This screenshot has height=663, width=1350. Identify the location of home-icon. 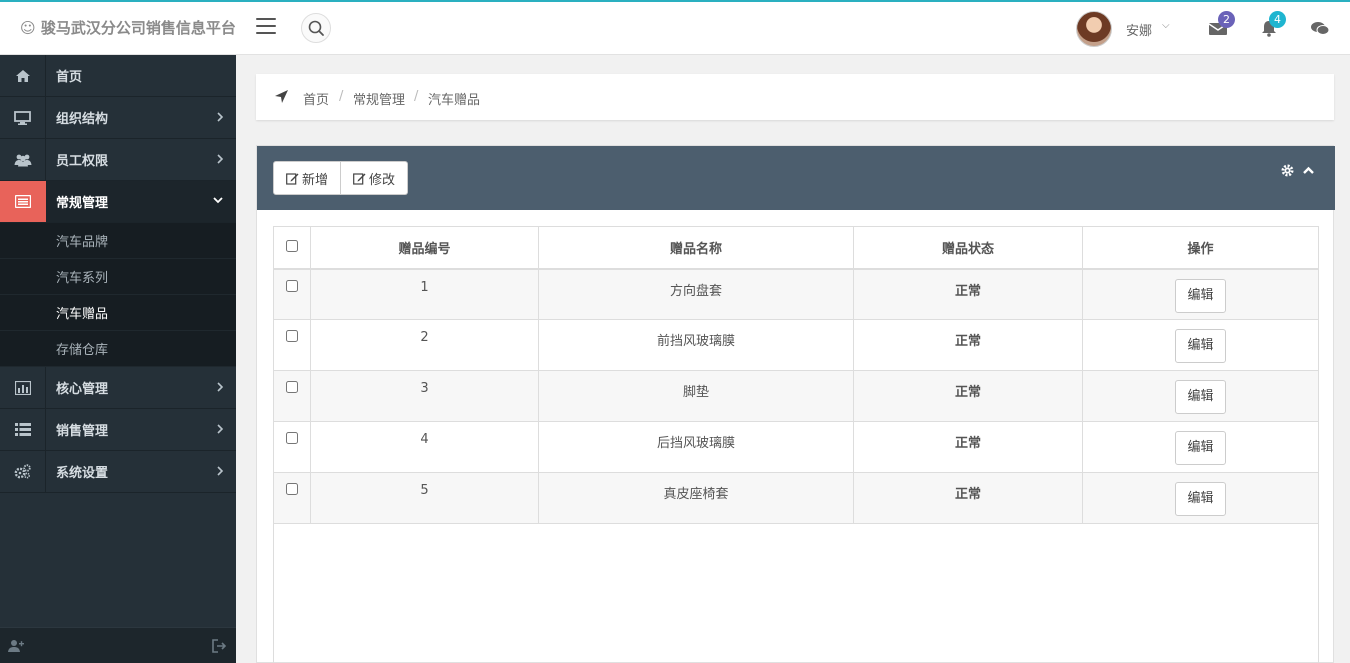
(22, 75).